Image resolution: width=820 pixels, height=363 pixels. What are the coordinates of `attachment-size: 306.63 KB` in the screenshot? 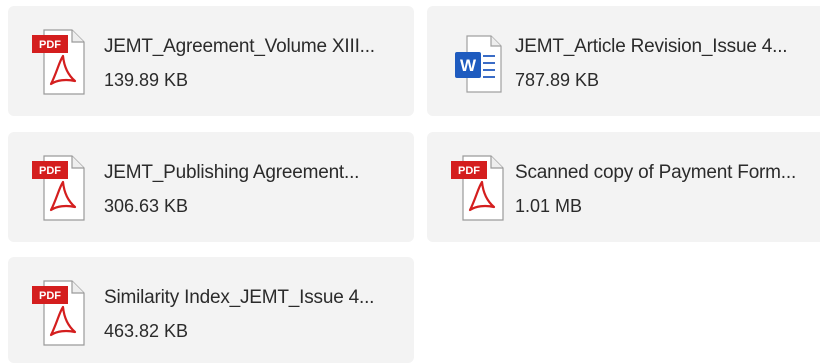 It's located at (146, 206).